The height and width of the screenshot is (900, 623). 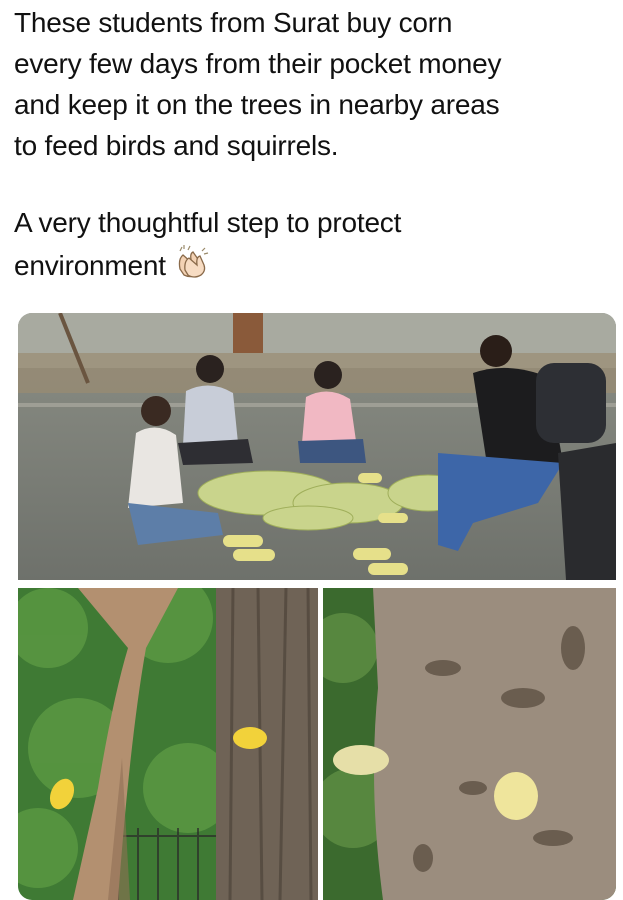 What do you see at coordinates (208, 222) in the screenshot?
I see `text-line: A very thoughtful step to protect` at bounding box center [208, 222].